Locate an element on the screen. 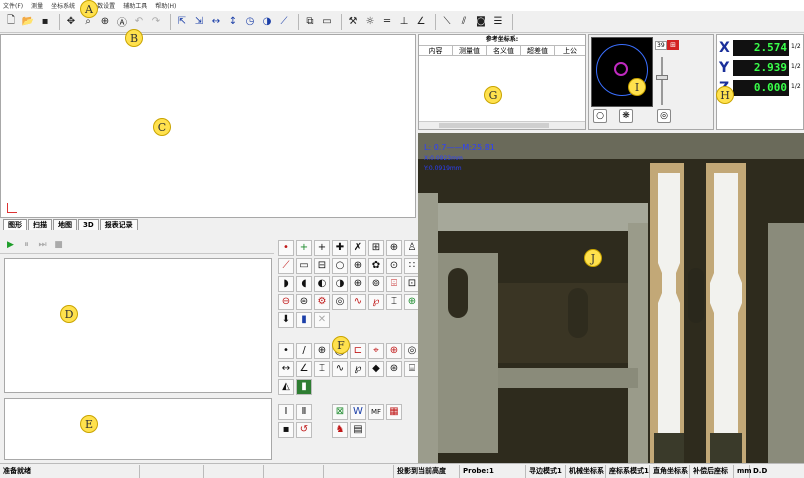  text-icon: Ⓐ is located at coordinates (122, 22).